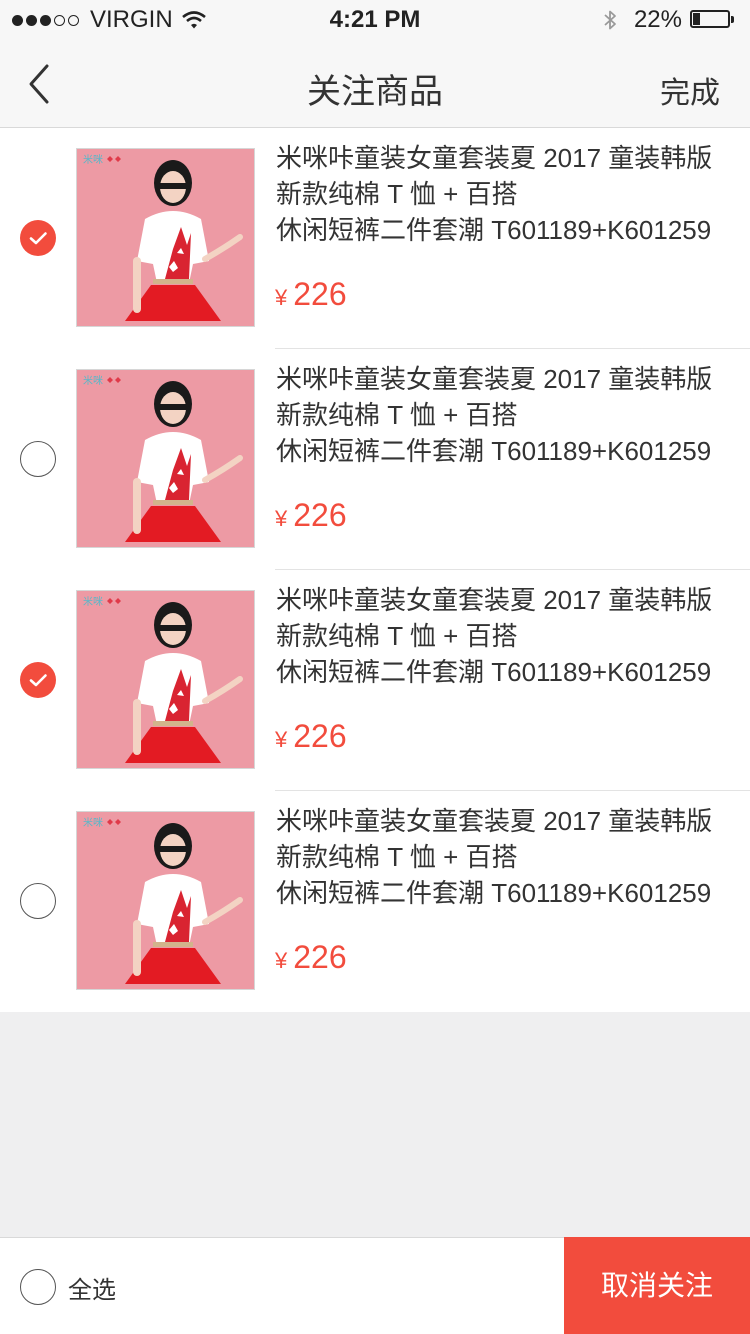  Describe the element at coordinates (375, 92) in the screenshot. I see `page-title: 关注商品` at that location.